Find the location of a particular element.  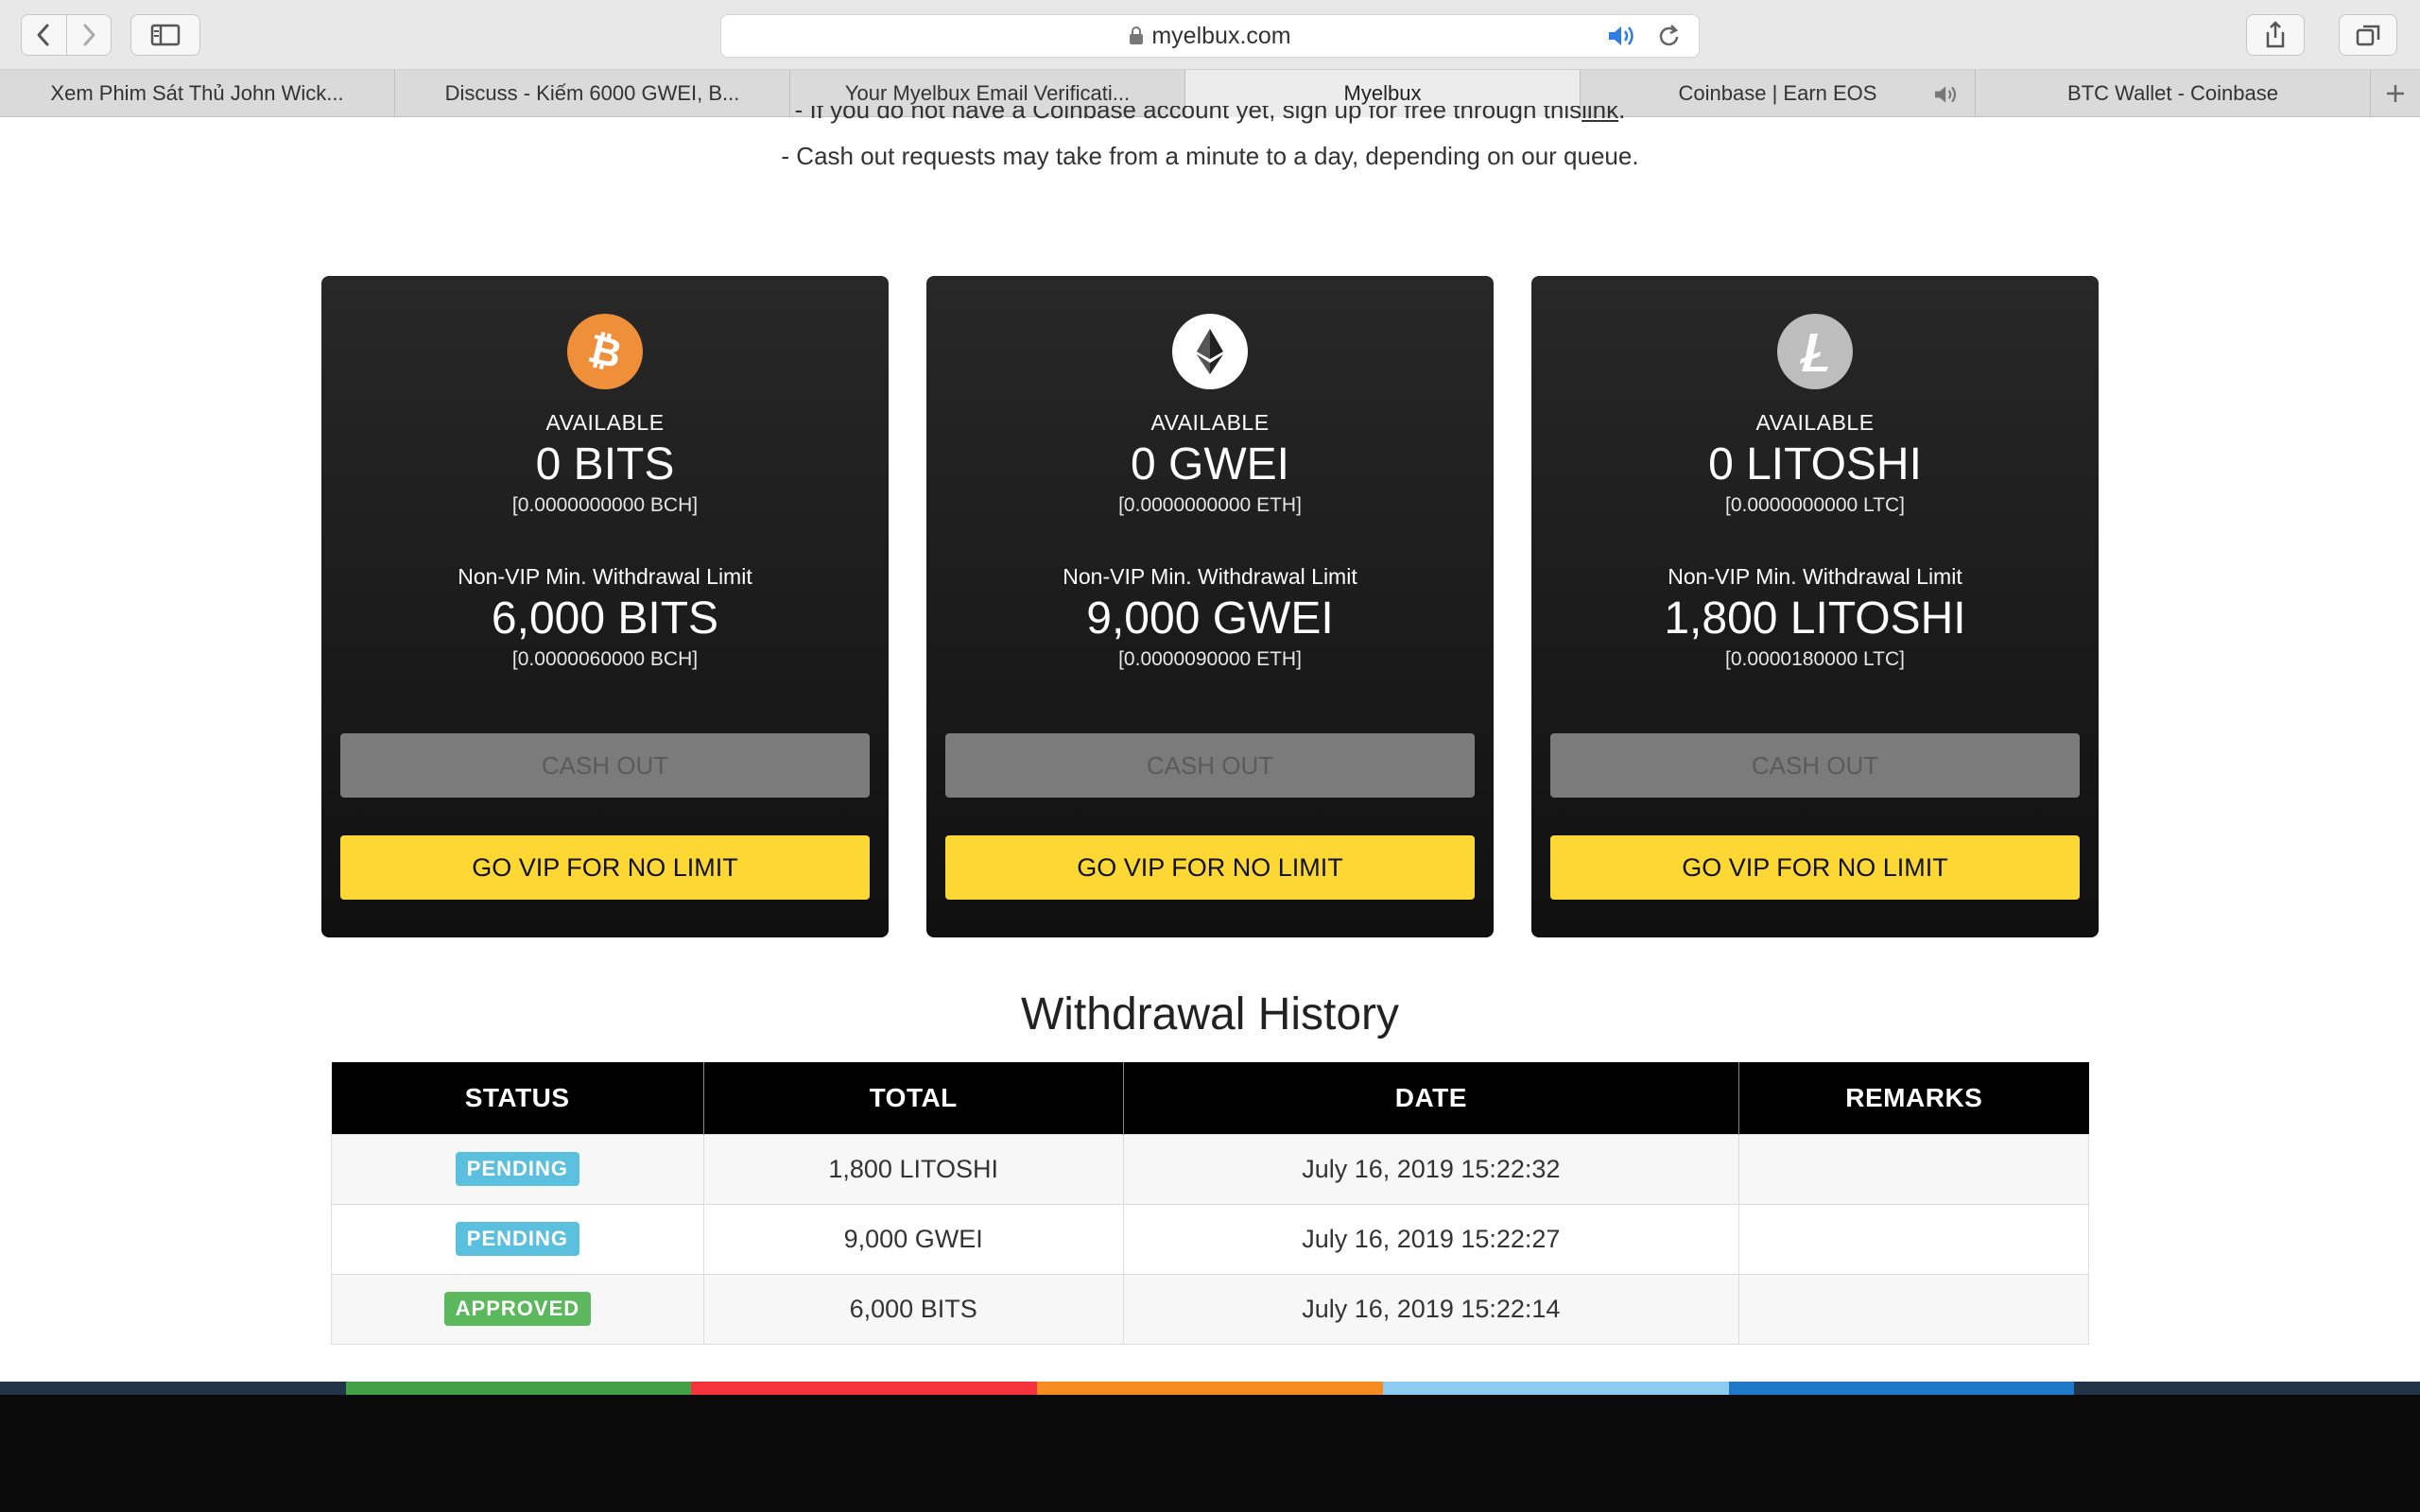

share-icon is located at coordinates (2275, 34).